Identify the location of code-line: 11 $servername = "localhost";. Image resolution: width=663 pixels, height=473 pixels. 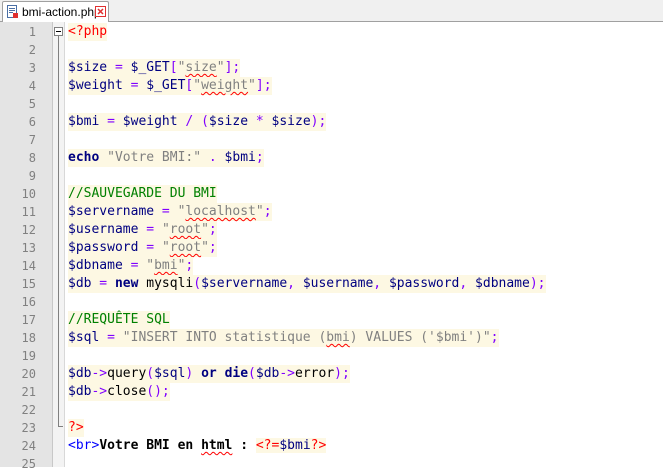
(331, 212).